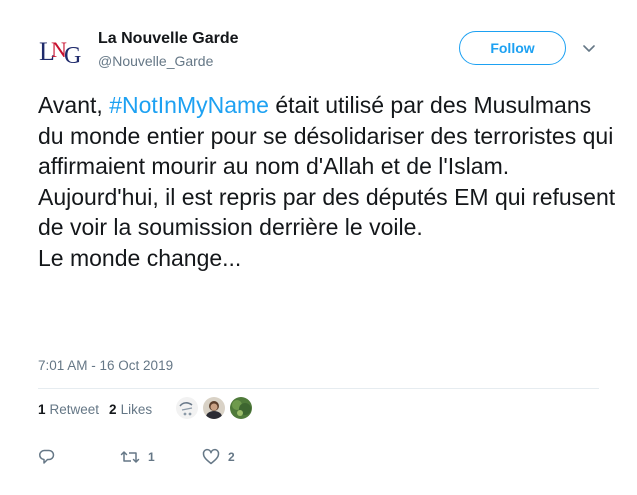  I want to click on retweet-stat: 1 Retweet, so click(68, 409).